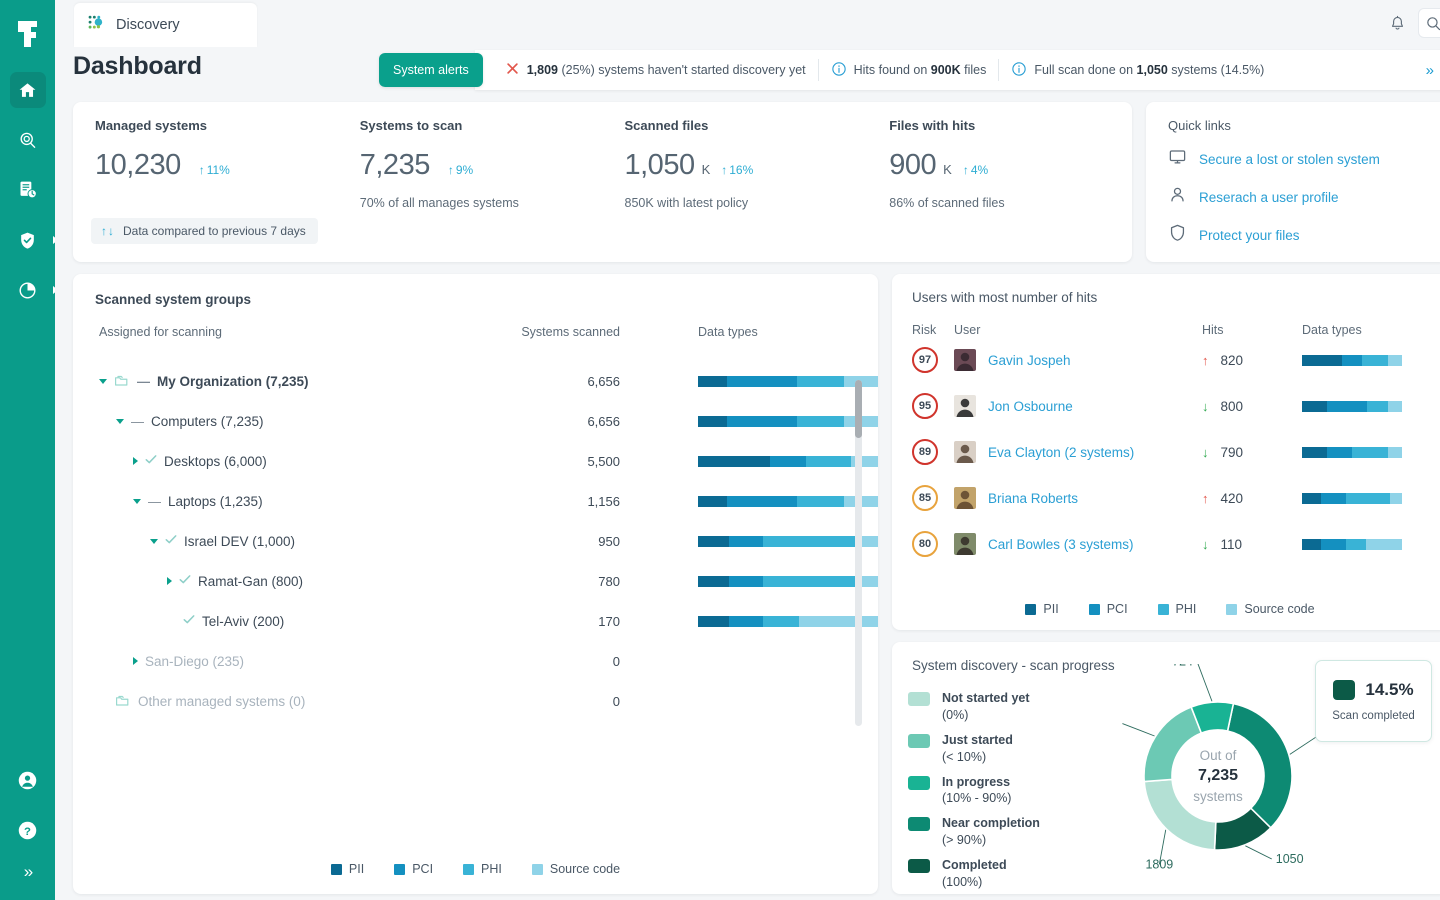 Image resolution: width=1440 pixels, height=900 pixels. What do you see at coordinates (1176, 452) in the screenshot?
I see `table-row: 89 Eva Clayton (2 systems) ↓ 790` at bounding box center [1176, 452].